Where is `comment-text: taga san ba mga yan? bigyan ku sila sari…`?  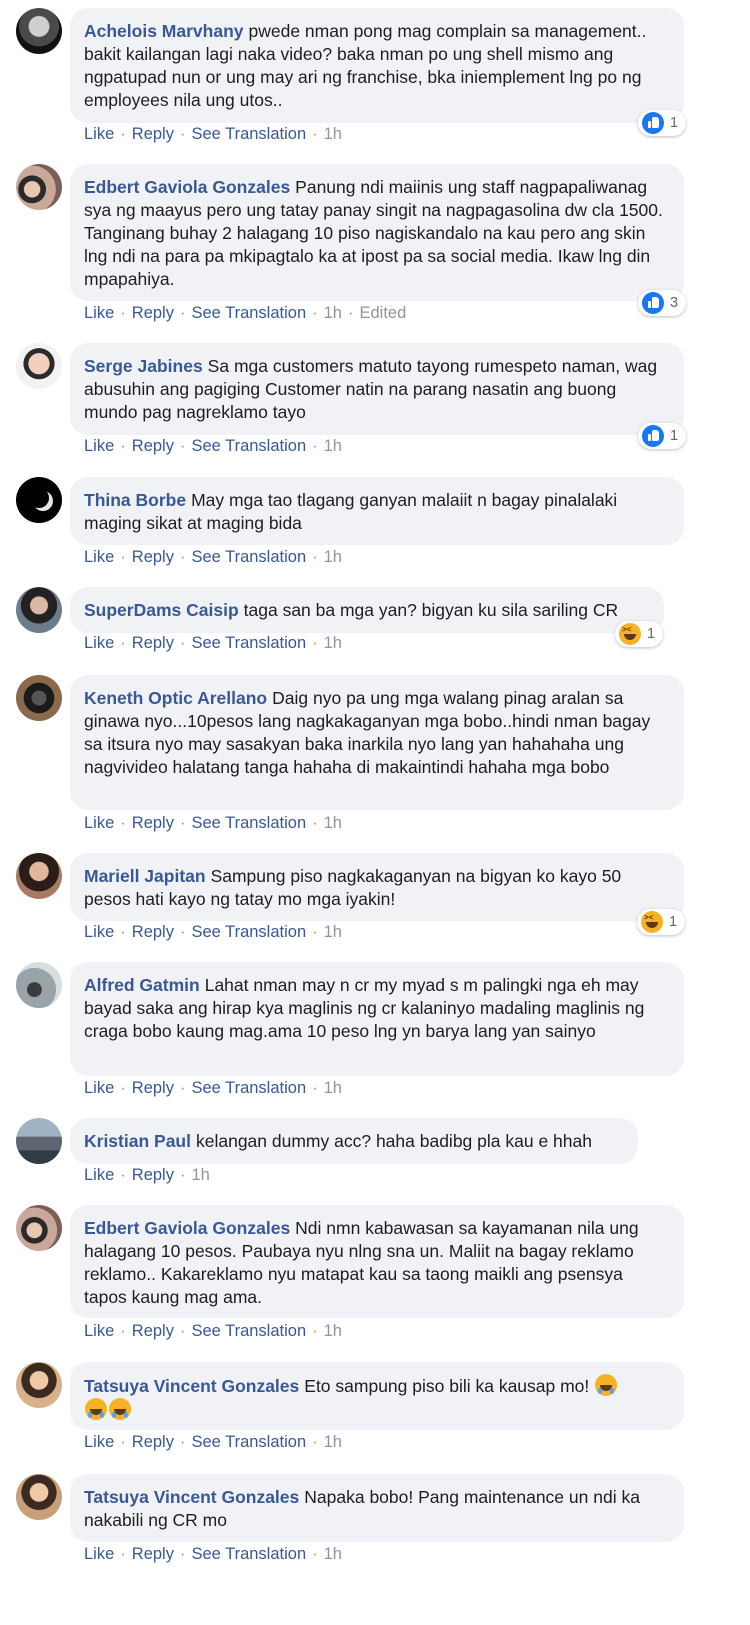
comment-text: taga san ba mga yan? bigyan ku sila sari… is located at coordinates (431, 610).